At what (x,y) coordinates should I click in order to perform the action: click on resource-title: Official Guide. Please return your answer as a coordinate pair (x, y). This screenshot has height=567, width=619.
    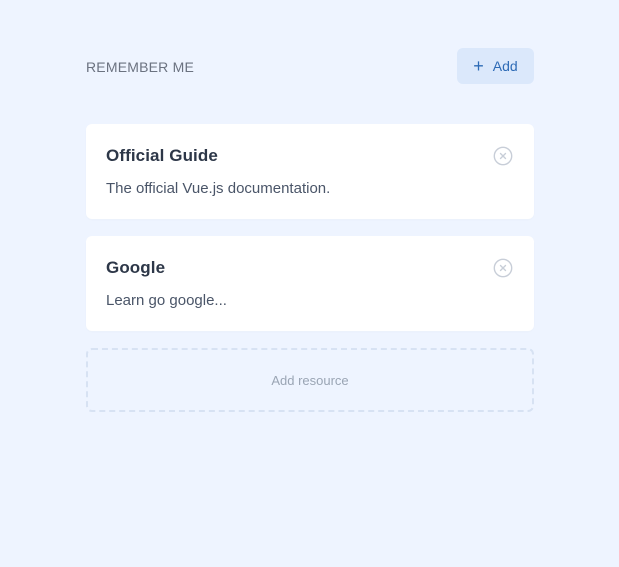
    Looking at the image, I should click on (162, 155).